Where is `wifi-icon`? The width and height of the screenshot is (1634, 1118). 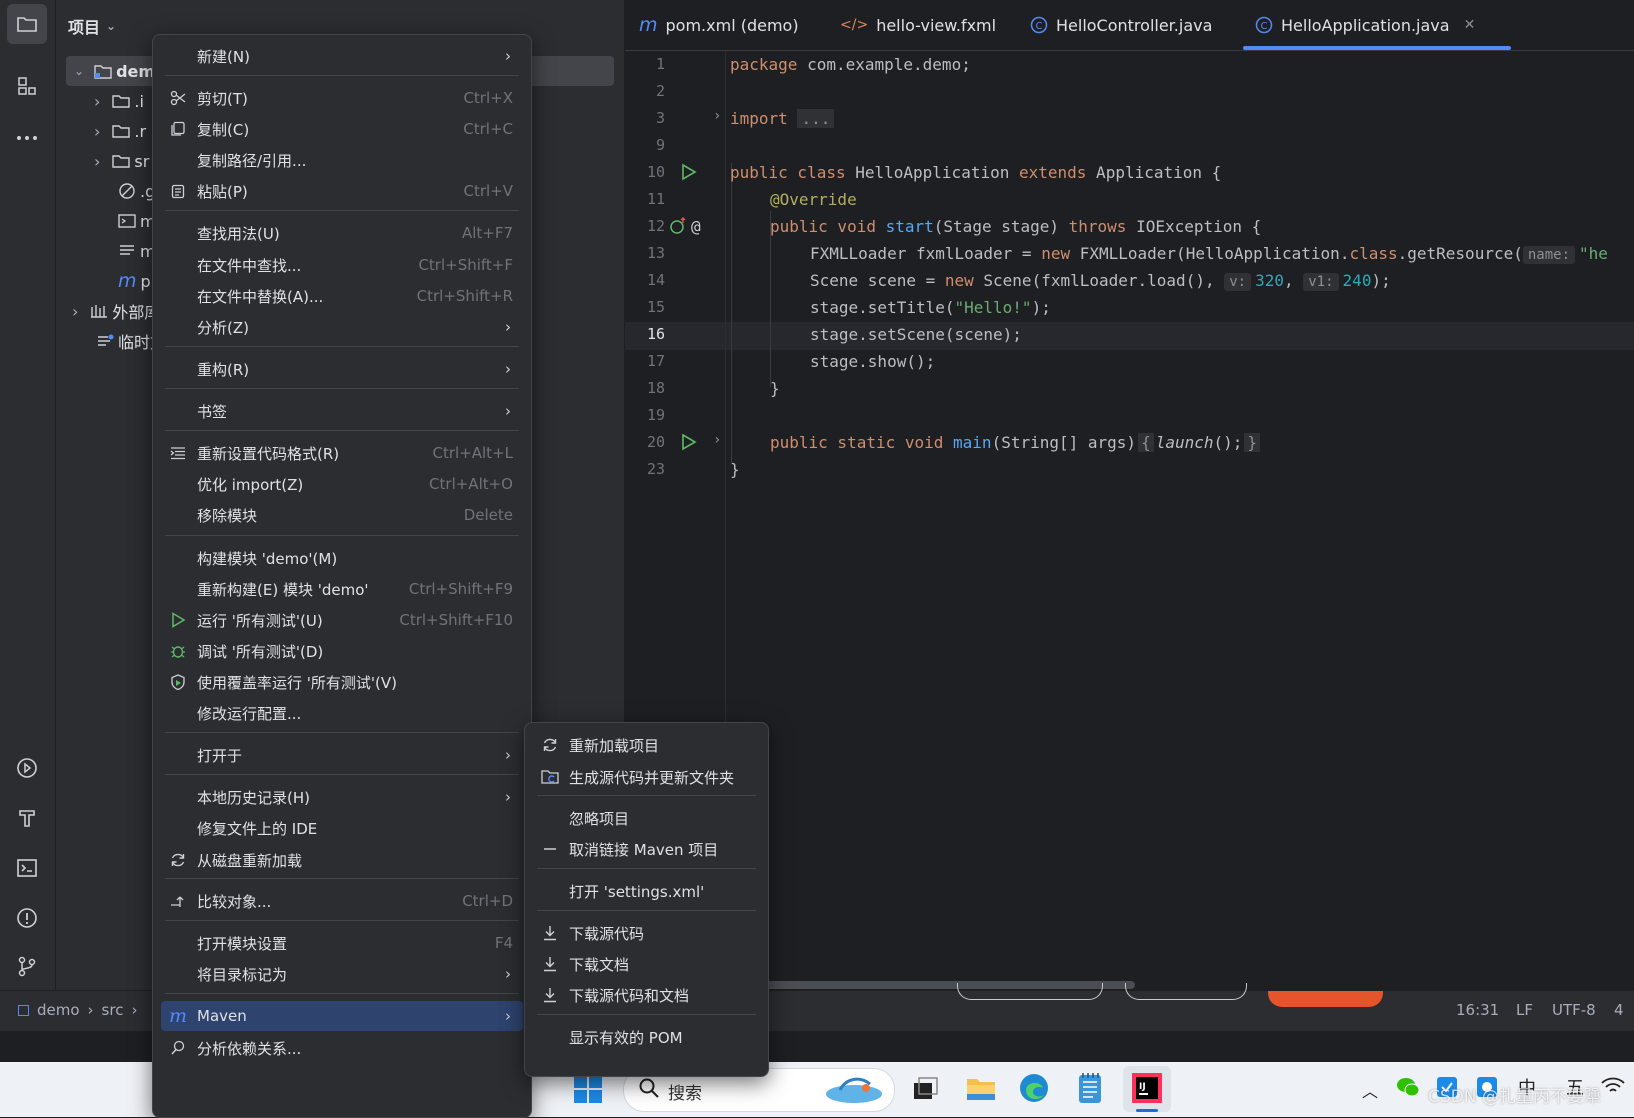 wifi-icon is located at coordinates (1613, 1086).